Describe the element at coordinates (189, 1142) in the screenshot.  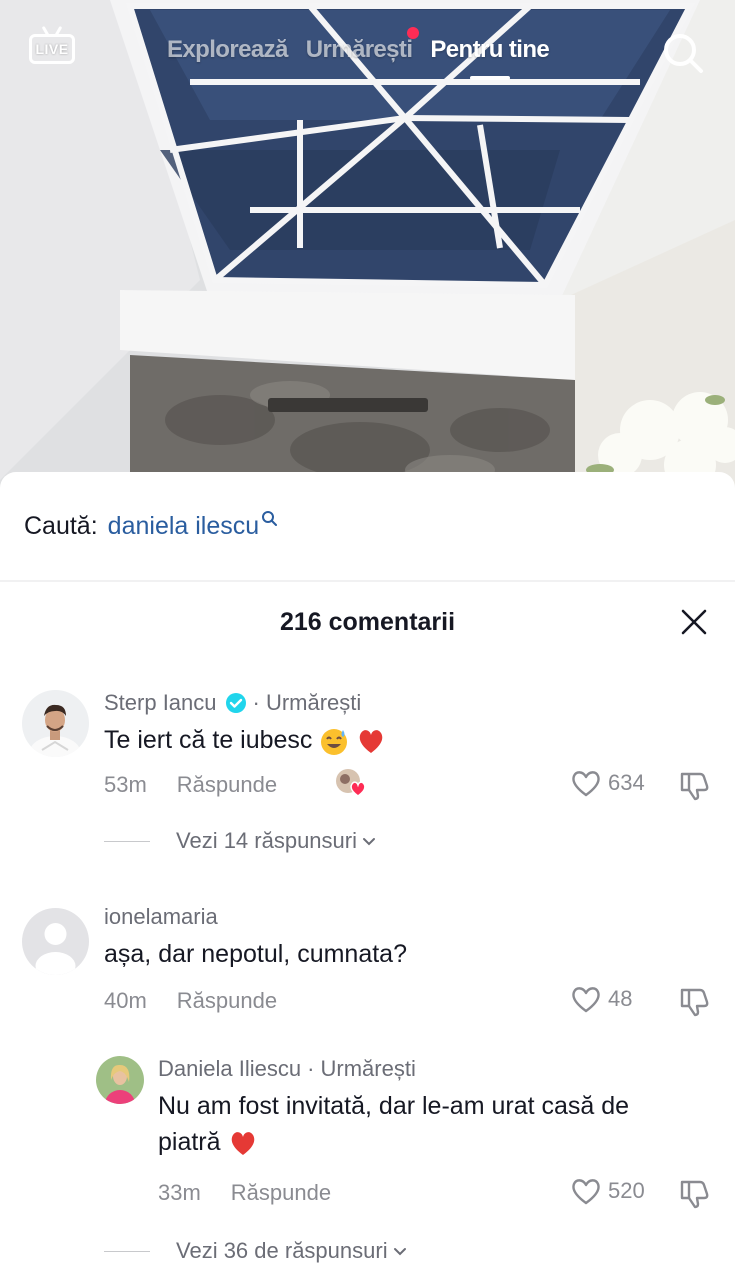
I see `reply-text-word: piatră` at that location.